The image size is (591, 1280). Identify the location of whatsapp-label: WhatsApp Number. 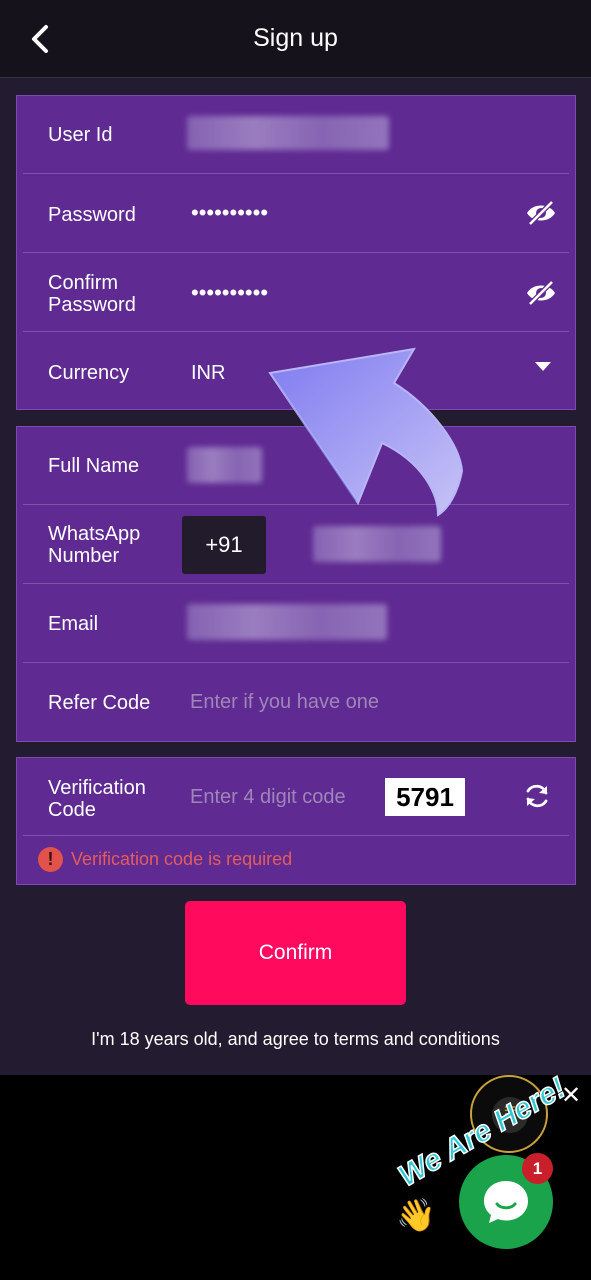
(94, 545).